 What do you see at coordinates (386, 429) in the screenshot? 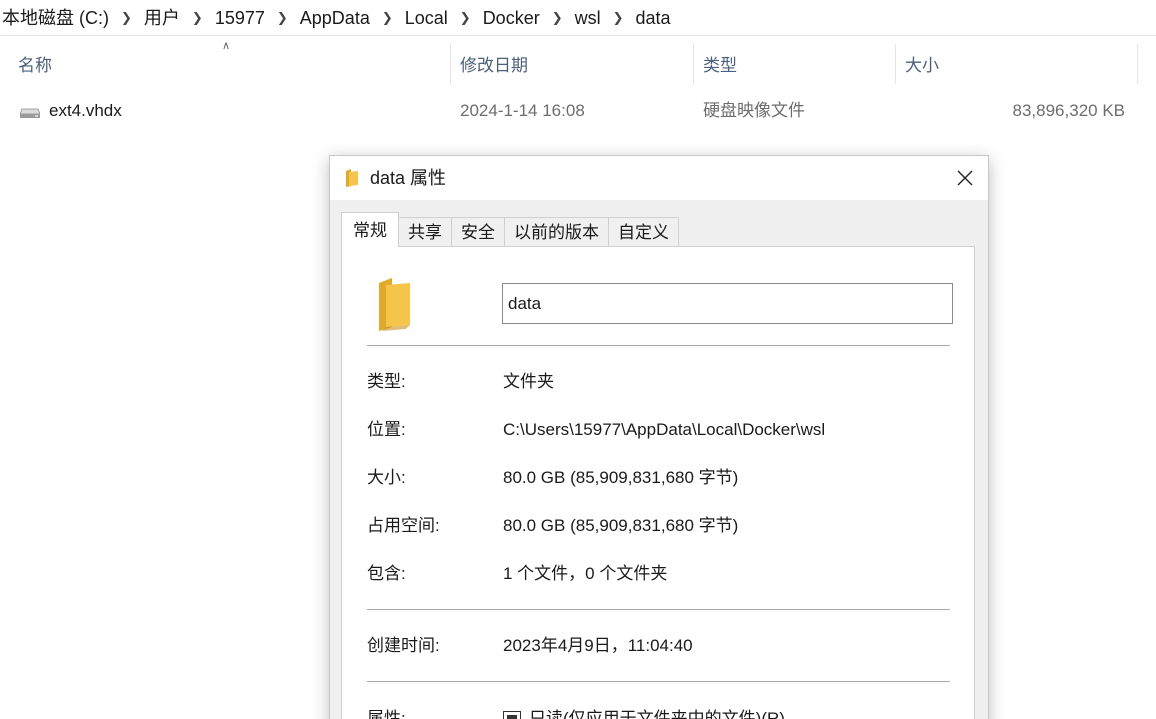
I see `location-label: 位置:` at bounding box center [386, 429].